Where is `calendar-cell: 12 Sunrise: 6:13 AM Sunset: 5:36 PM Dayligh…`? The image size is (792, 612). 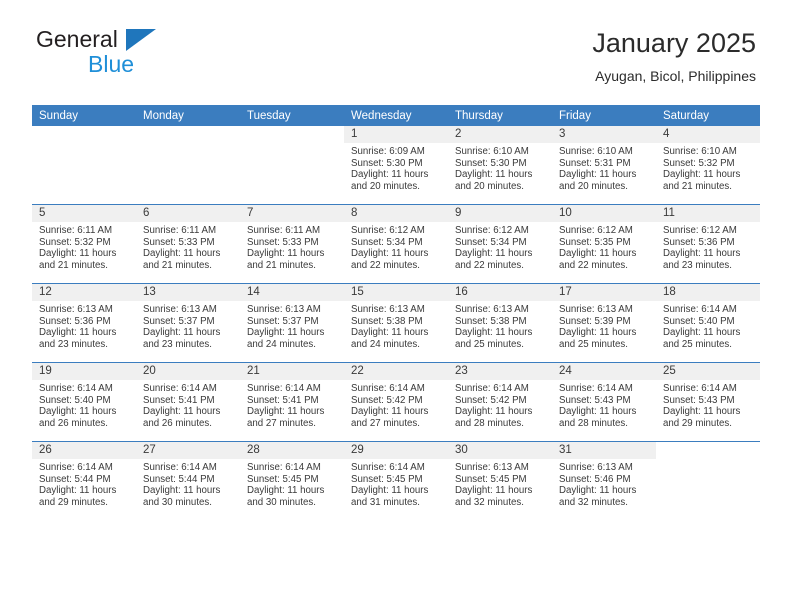
calendar-cell: 12 Sunrise: 6:13 AM Sunset: 5:36 PM Dayligh… is located at coordinates (84, 323).